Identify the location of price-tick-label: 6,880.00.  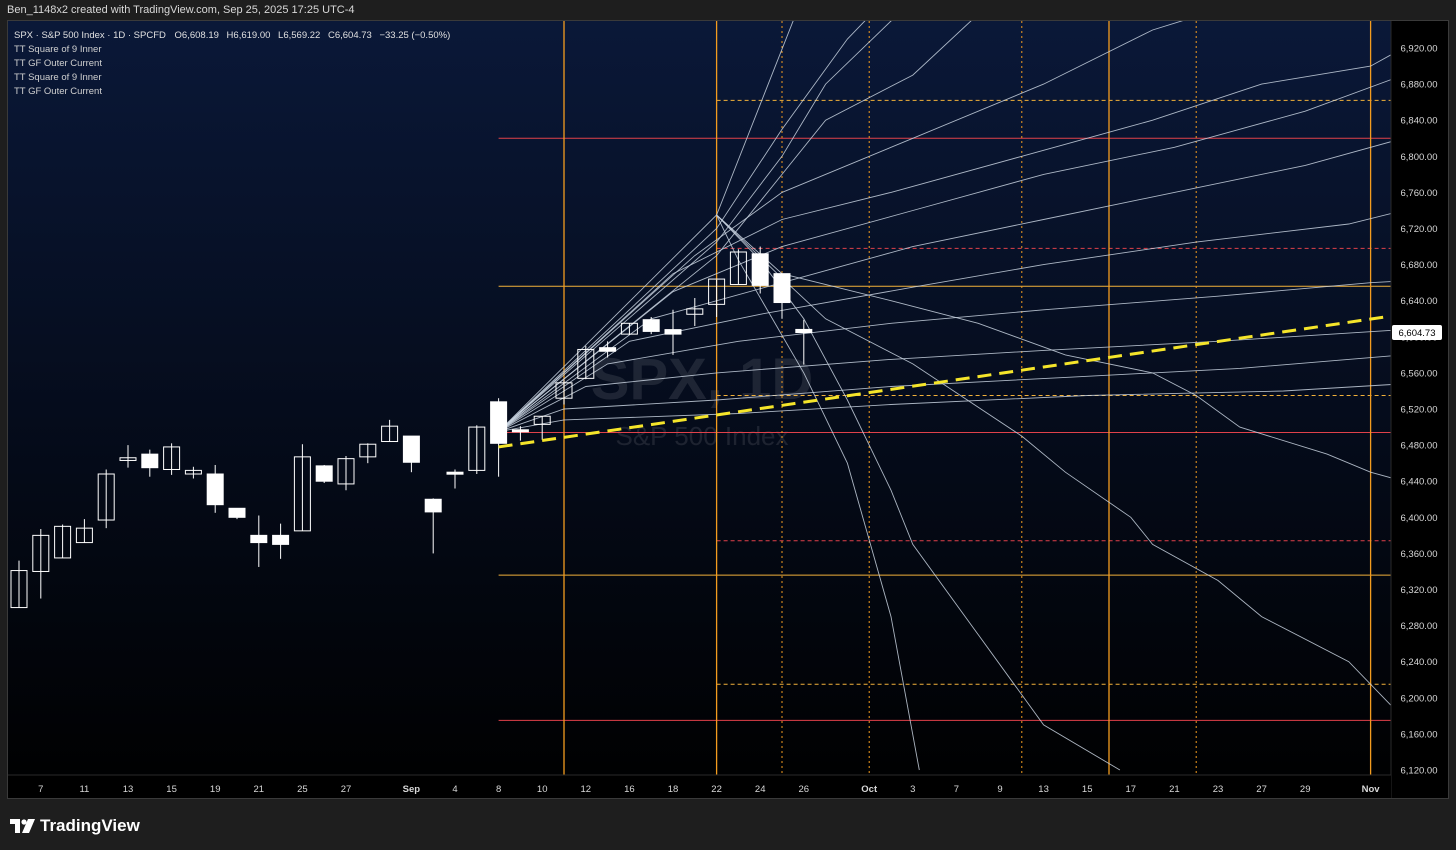
(1419, 85).